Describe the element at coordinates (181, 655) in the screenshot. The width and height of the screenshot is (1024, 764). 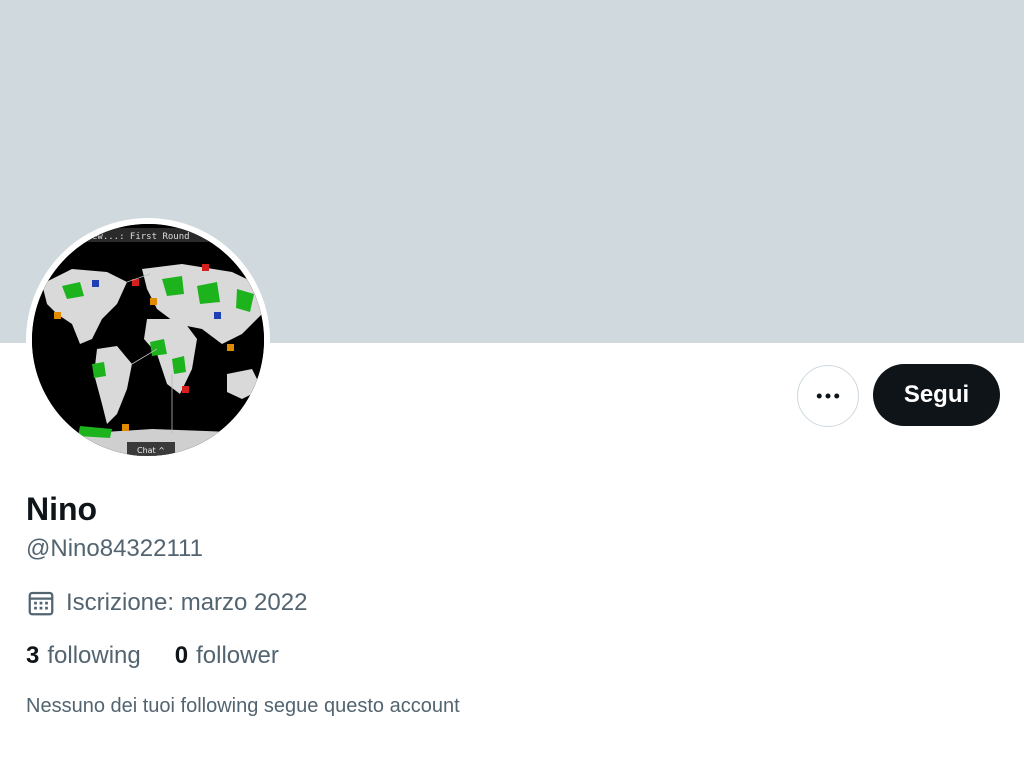
I see `followers-count: 0` at that location.